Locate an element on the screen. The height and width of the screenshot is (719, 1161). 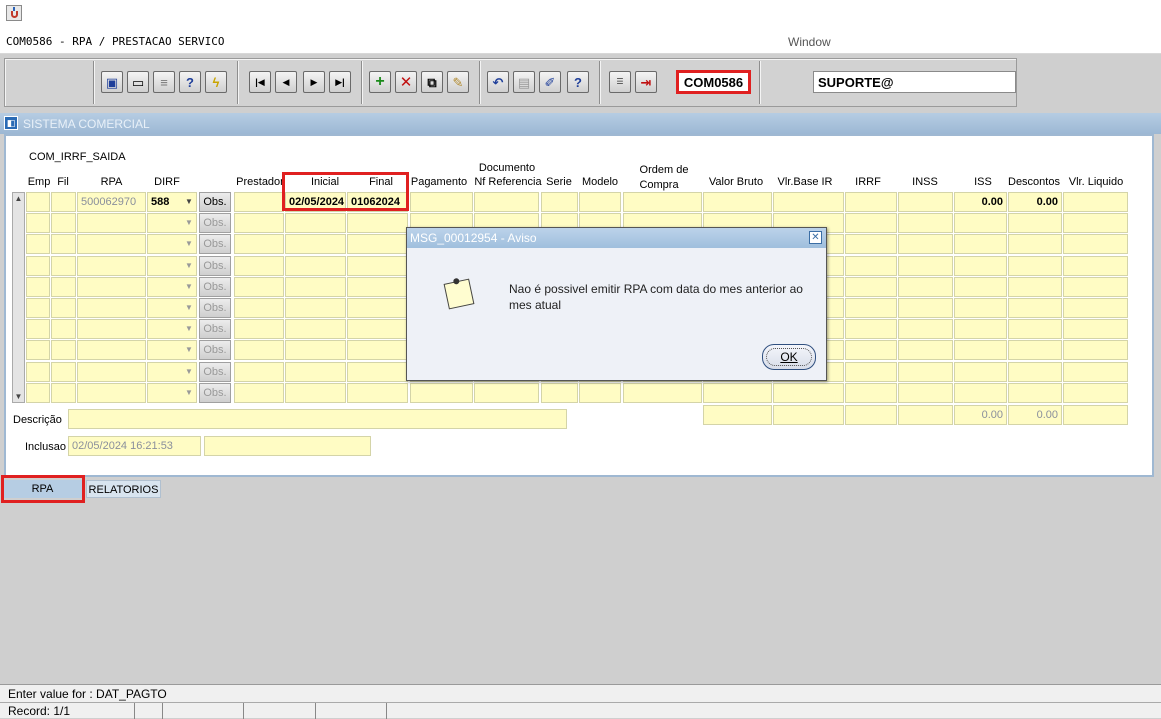
edit-icon: ✐ is located at coordinates (550, 82).